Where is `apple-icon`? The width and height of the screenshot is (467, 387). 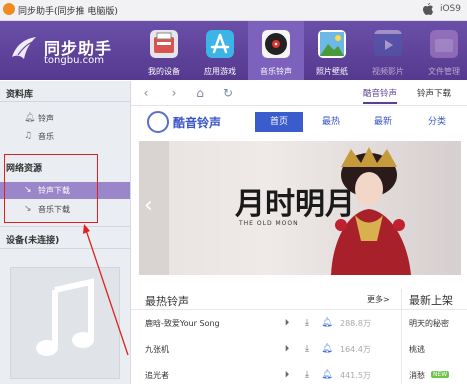 apple-icon is located at coordinates (428, 9).